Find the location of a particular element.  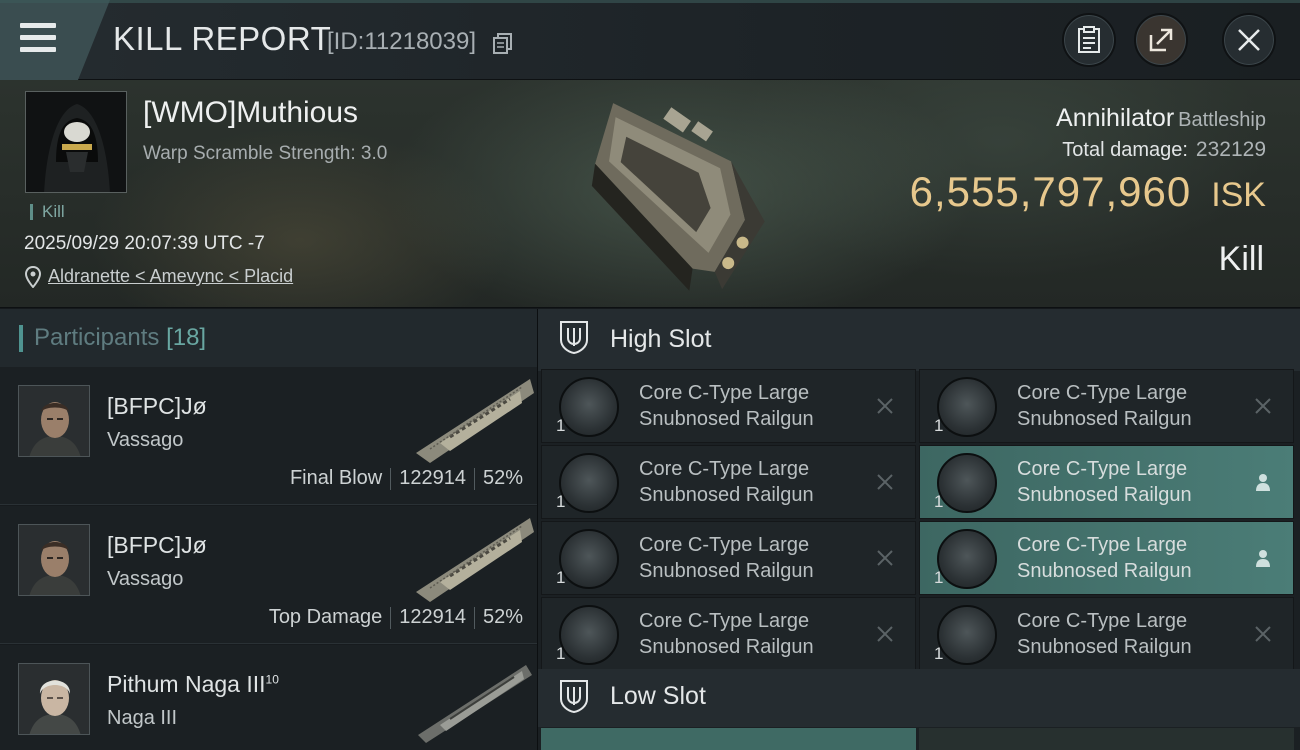

isk-unit: ISK is located at coordinates (1238, 195).